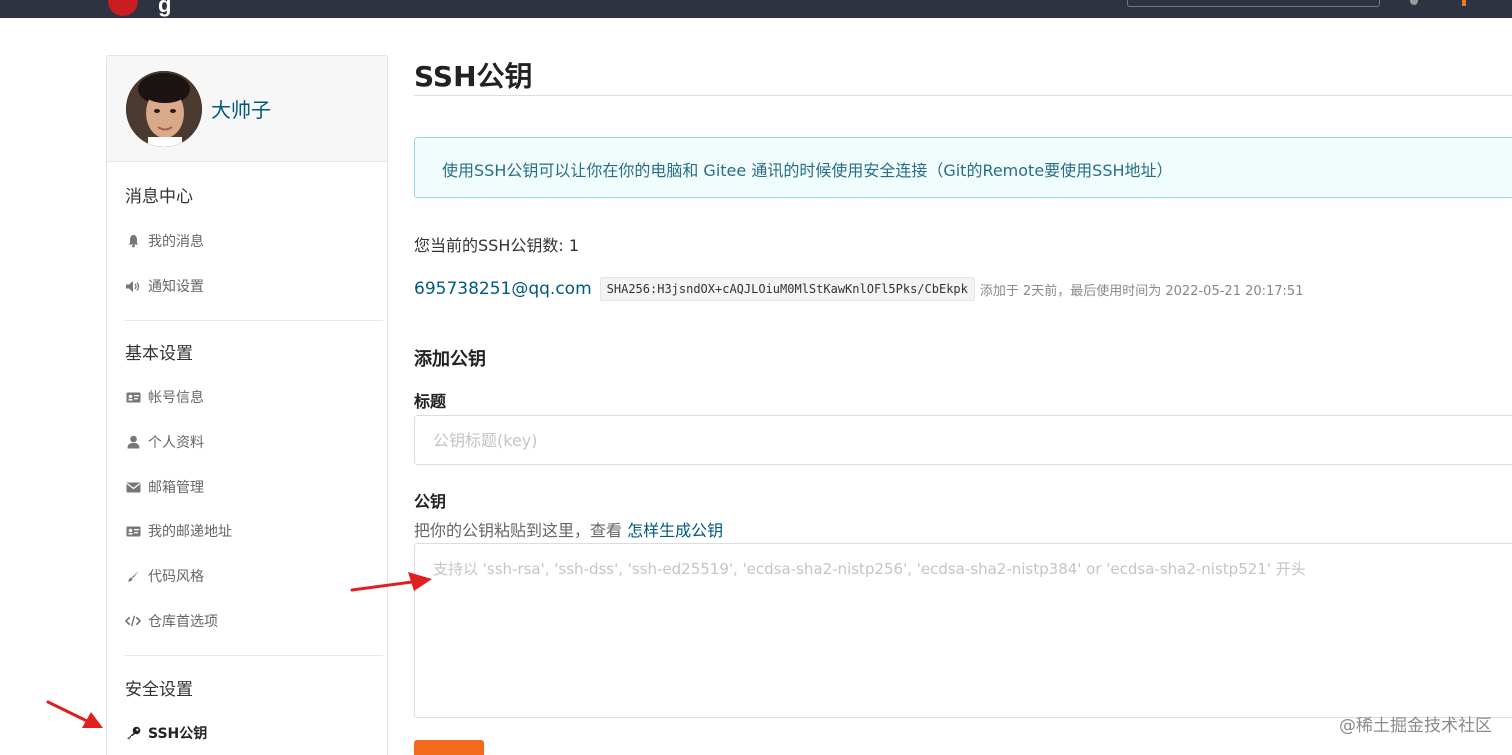 This screenshot has width=1512, height=755. What do you see at coordinates (176, 488) in the screenshot?
I see `sidebar-item-label: 邮箱管理` at bounding box center [176, 488].